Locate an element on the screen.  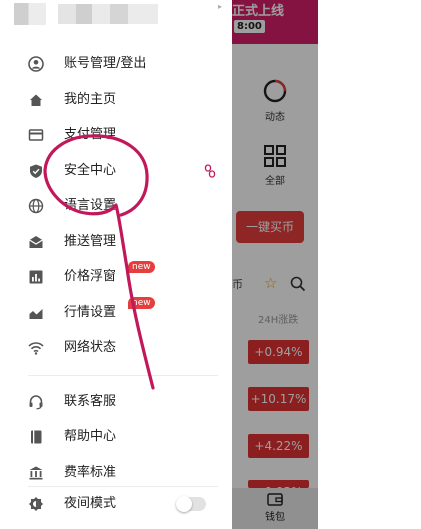
menu-item-label: 网络状态 is located at coordinates (90, 347).